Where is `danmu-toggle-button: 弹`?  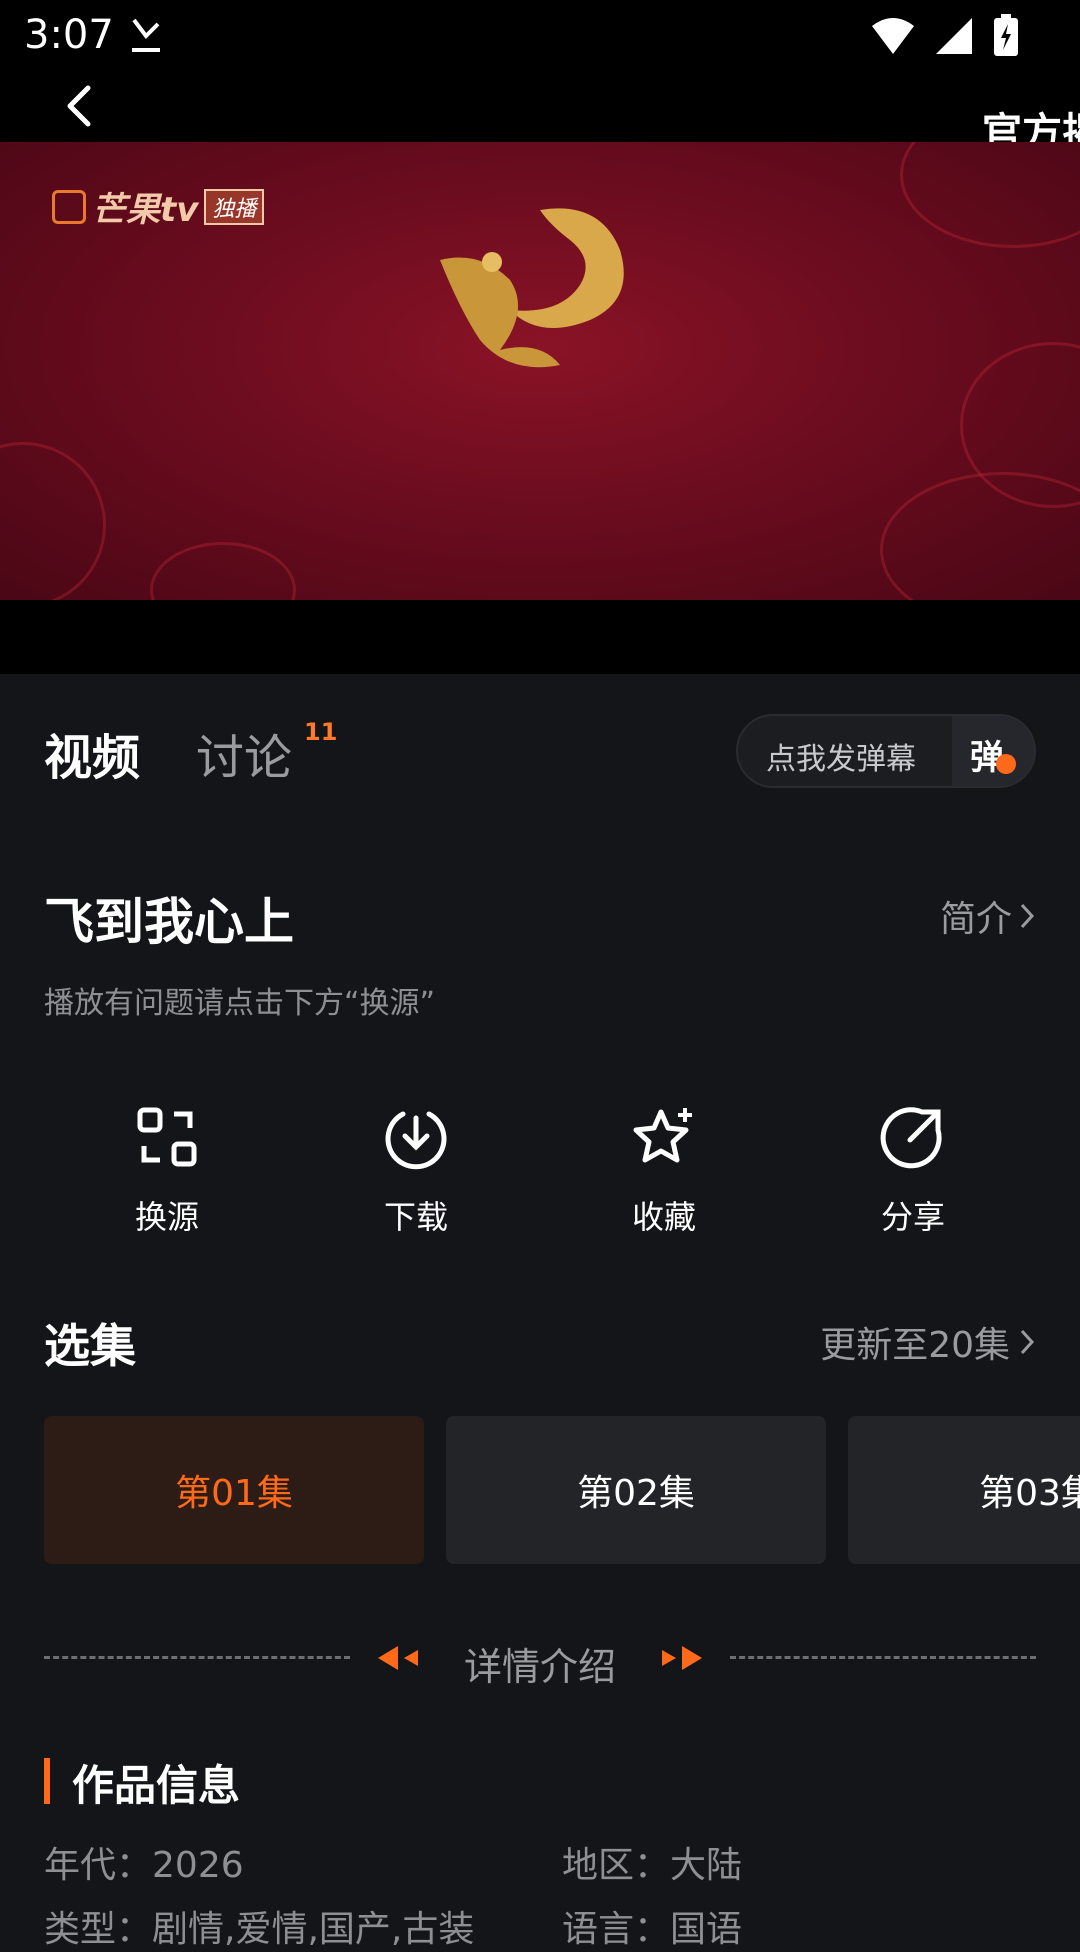
danmu-toggle-button: 弹 is located at coordinates (993, 751).